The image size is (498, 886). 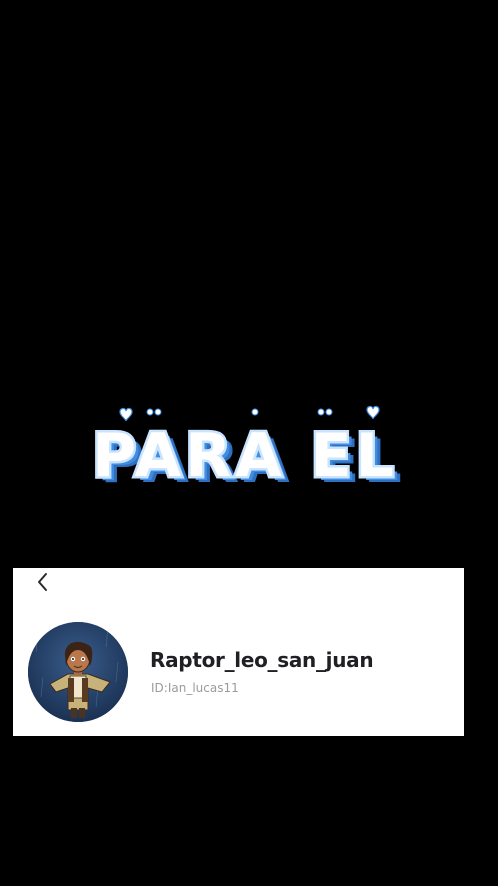 I want to click on avatar, so click(x=78, y=672).